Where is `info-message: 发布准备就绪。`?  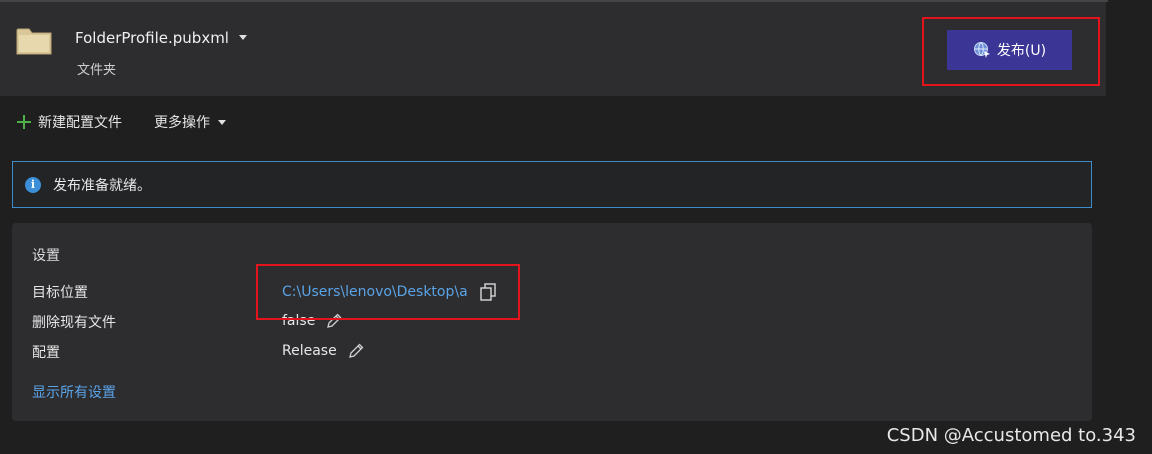
info-message: 发布准备就绪。 is located at coordinates (102, 185).